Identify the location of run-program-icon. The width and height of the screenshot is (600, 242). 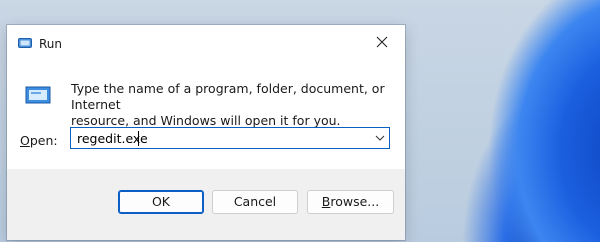
(38, 95).